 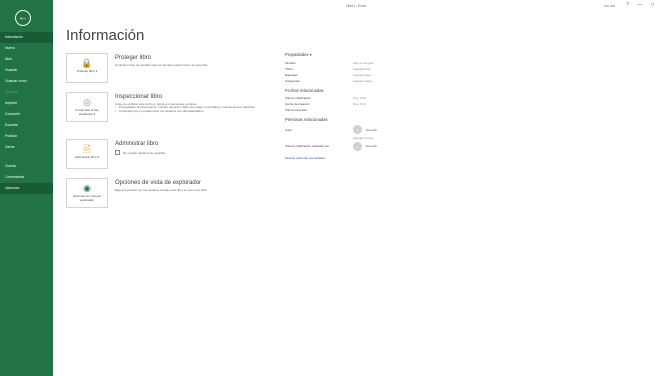 I want to click on properties-dropdown: Propiedades ▾, so click(x=345, y=54).